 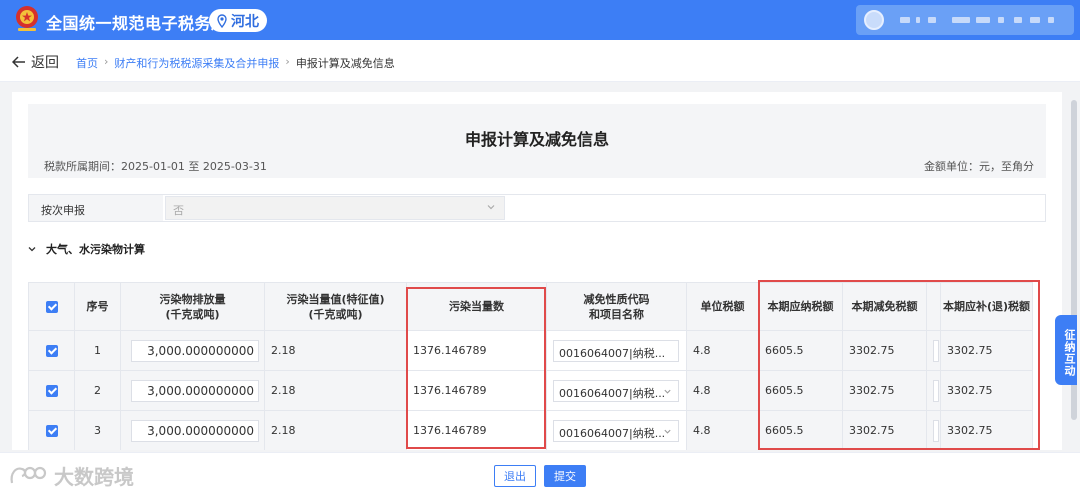 I want to click on declare-by-time-select: 否, so click(x=335, y=208).